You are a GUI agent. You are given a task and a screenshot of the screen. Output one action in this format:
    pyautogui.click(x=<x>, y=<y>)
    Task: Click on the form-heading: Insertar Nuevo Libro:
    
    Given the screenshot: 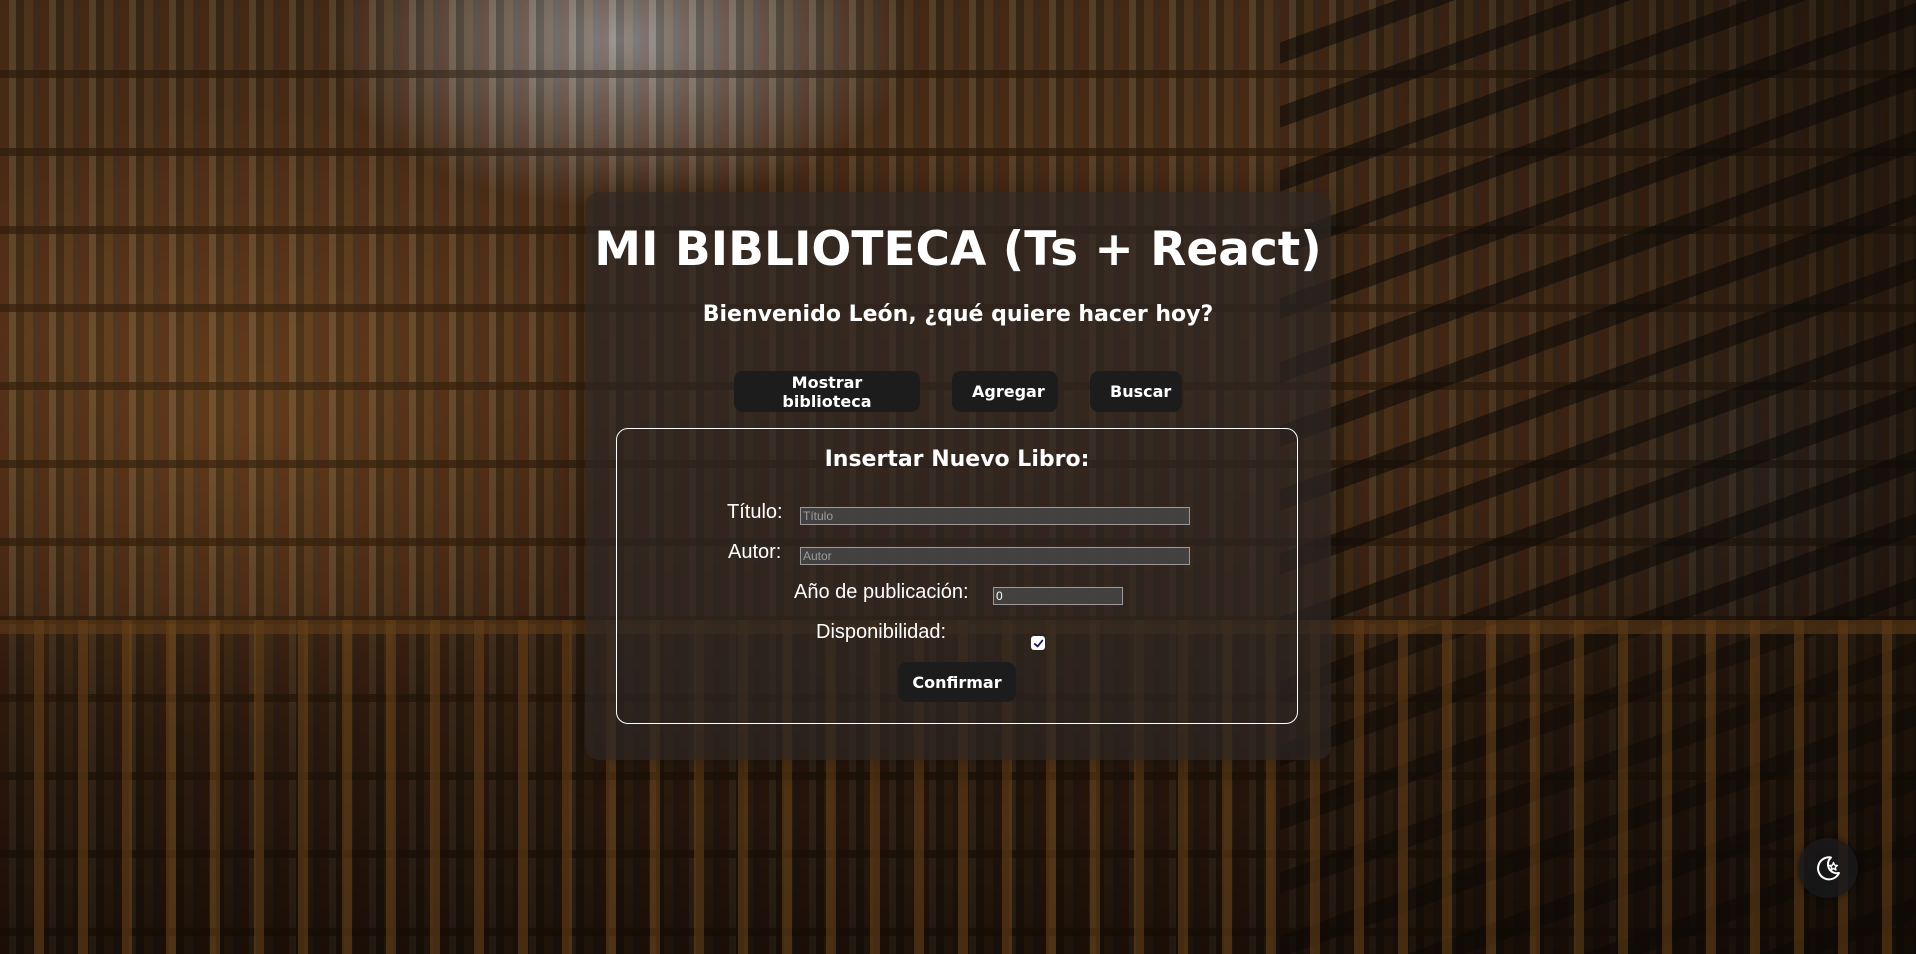 What is the action you would take?
    pyautogui.click(x=957, y=459)
    